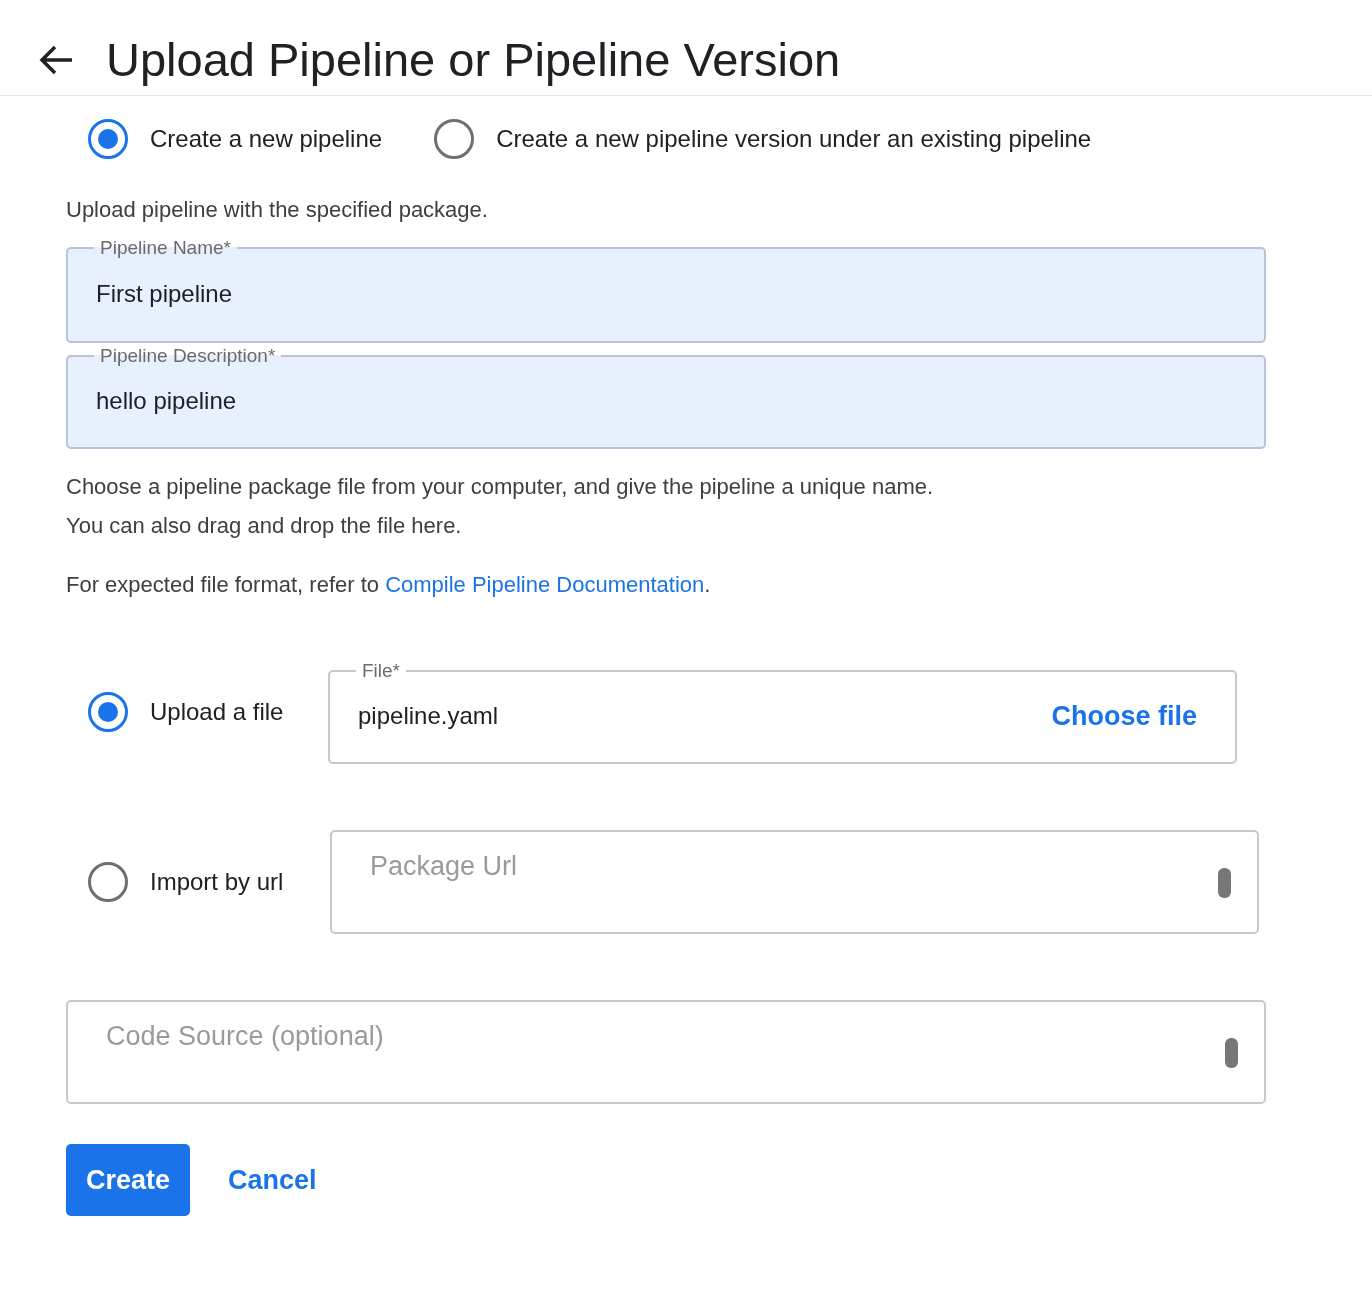 This screenshot has width=1372, height=1294. What do you see at coordinates (56, 59) in the screenshot?
I see `back-arrow-icon` at bounding box center [56, 59].